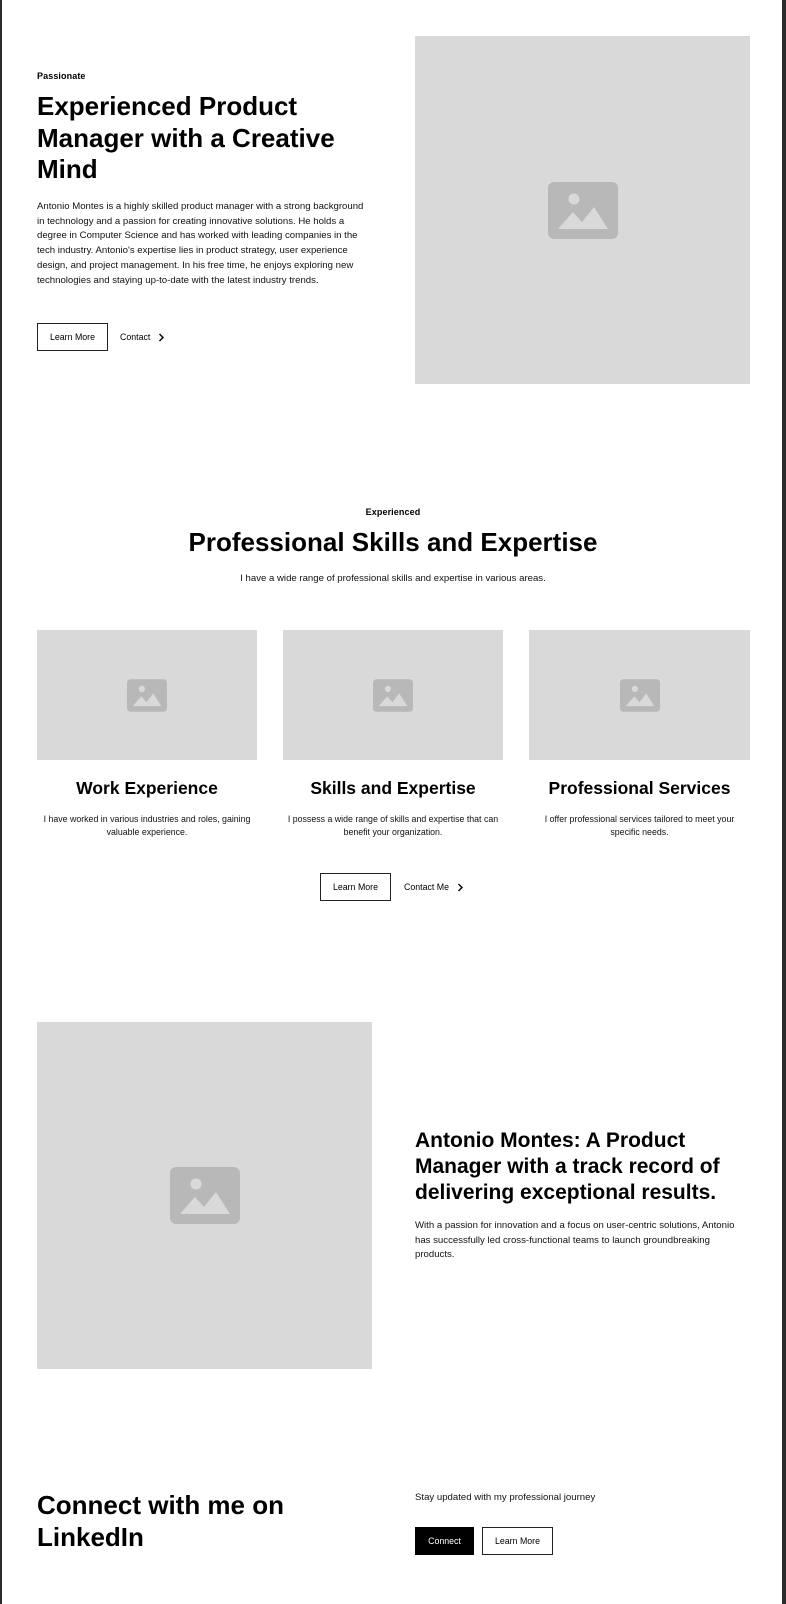  What do you see at coordinates (393, 788) in the screenshot?
I see `card-title-skills-expertise: Skills and Expertise` at bounding box center [393, 788].